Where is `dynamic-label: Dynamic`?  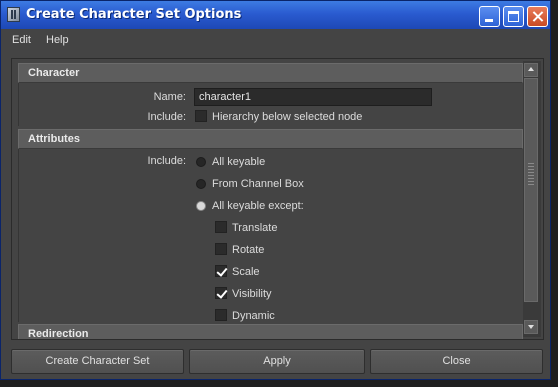 dynamic-label: Dynamic is located at coordinates (253, 316).